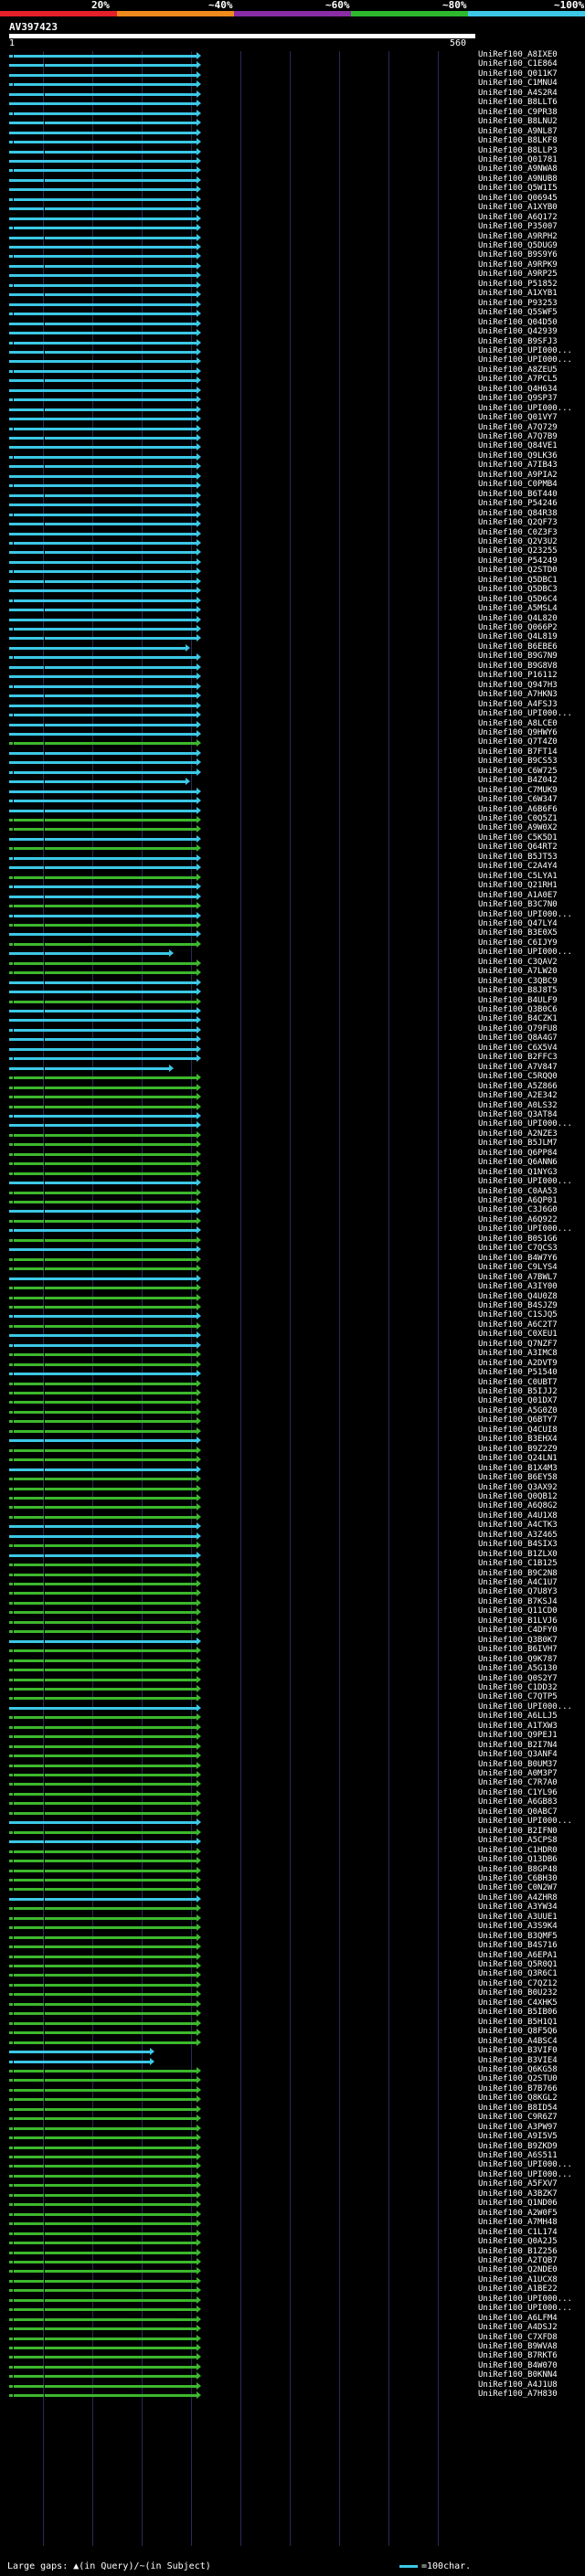 The image size is (585, 2576). What do you see at coordinates (518, 827) in the screenshot?
I see `hit-label: UniRef100_A9W0X2` at bounding box center [518, 827].